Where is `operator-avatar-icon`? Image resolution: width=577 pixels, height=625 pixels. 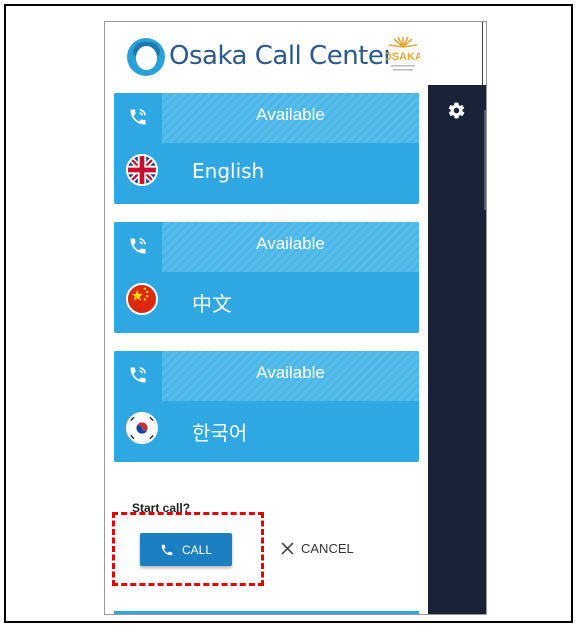 operator-avatar-icon is located at coordinates (146, 57).